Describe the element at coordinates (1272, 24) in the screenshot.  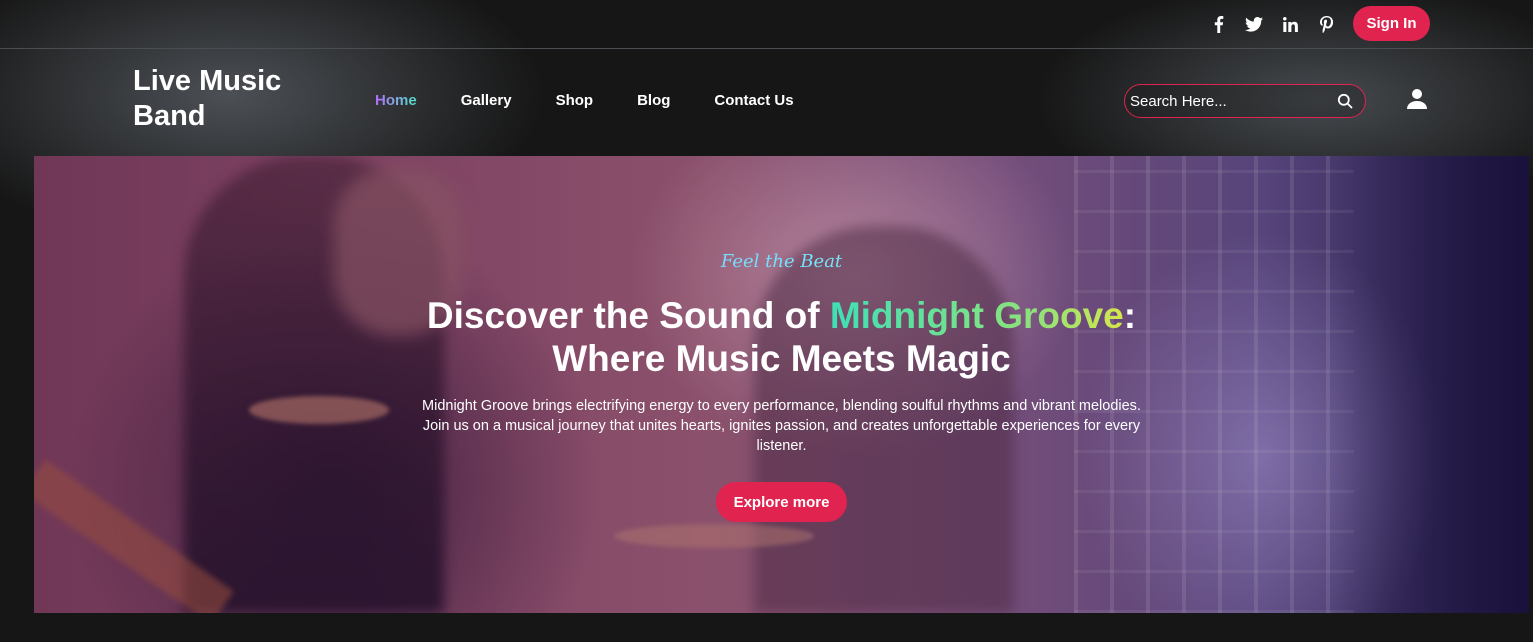
I see `social-links` at that location.